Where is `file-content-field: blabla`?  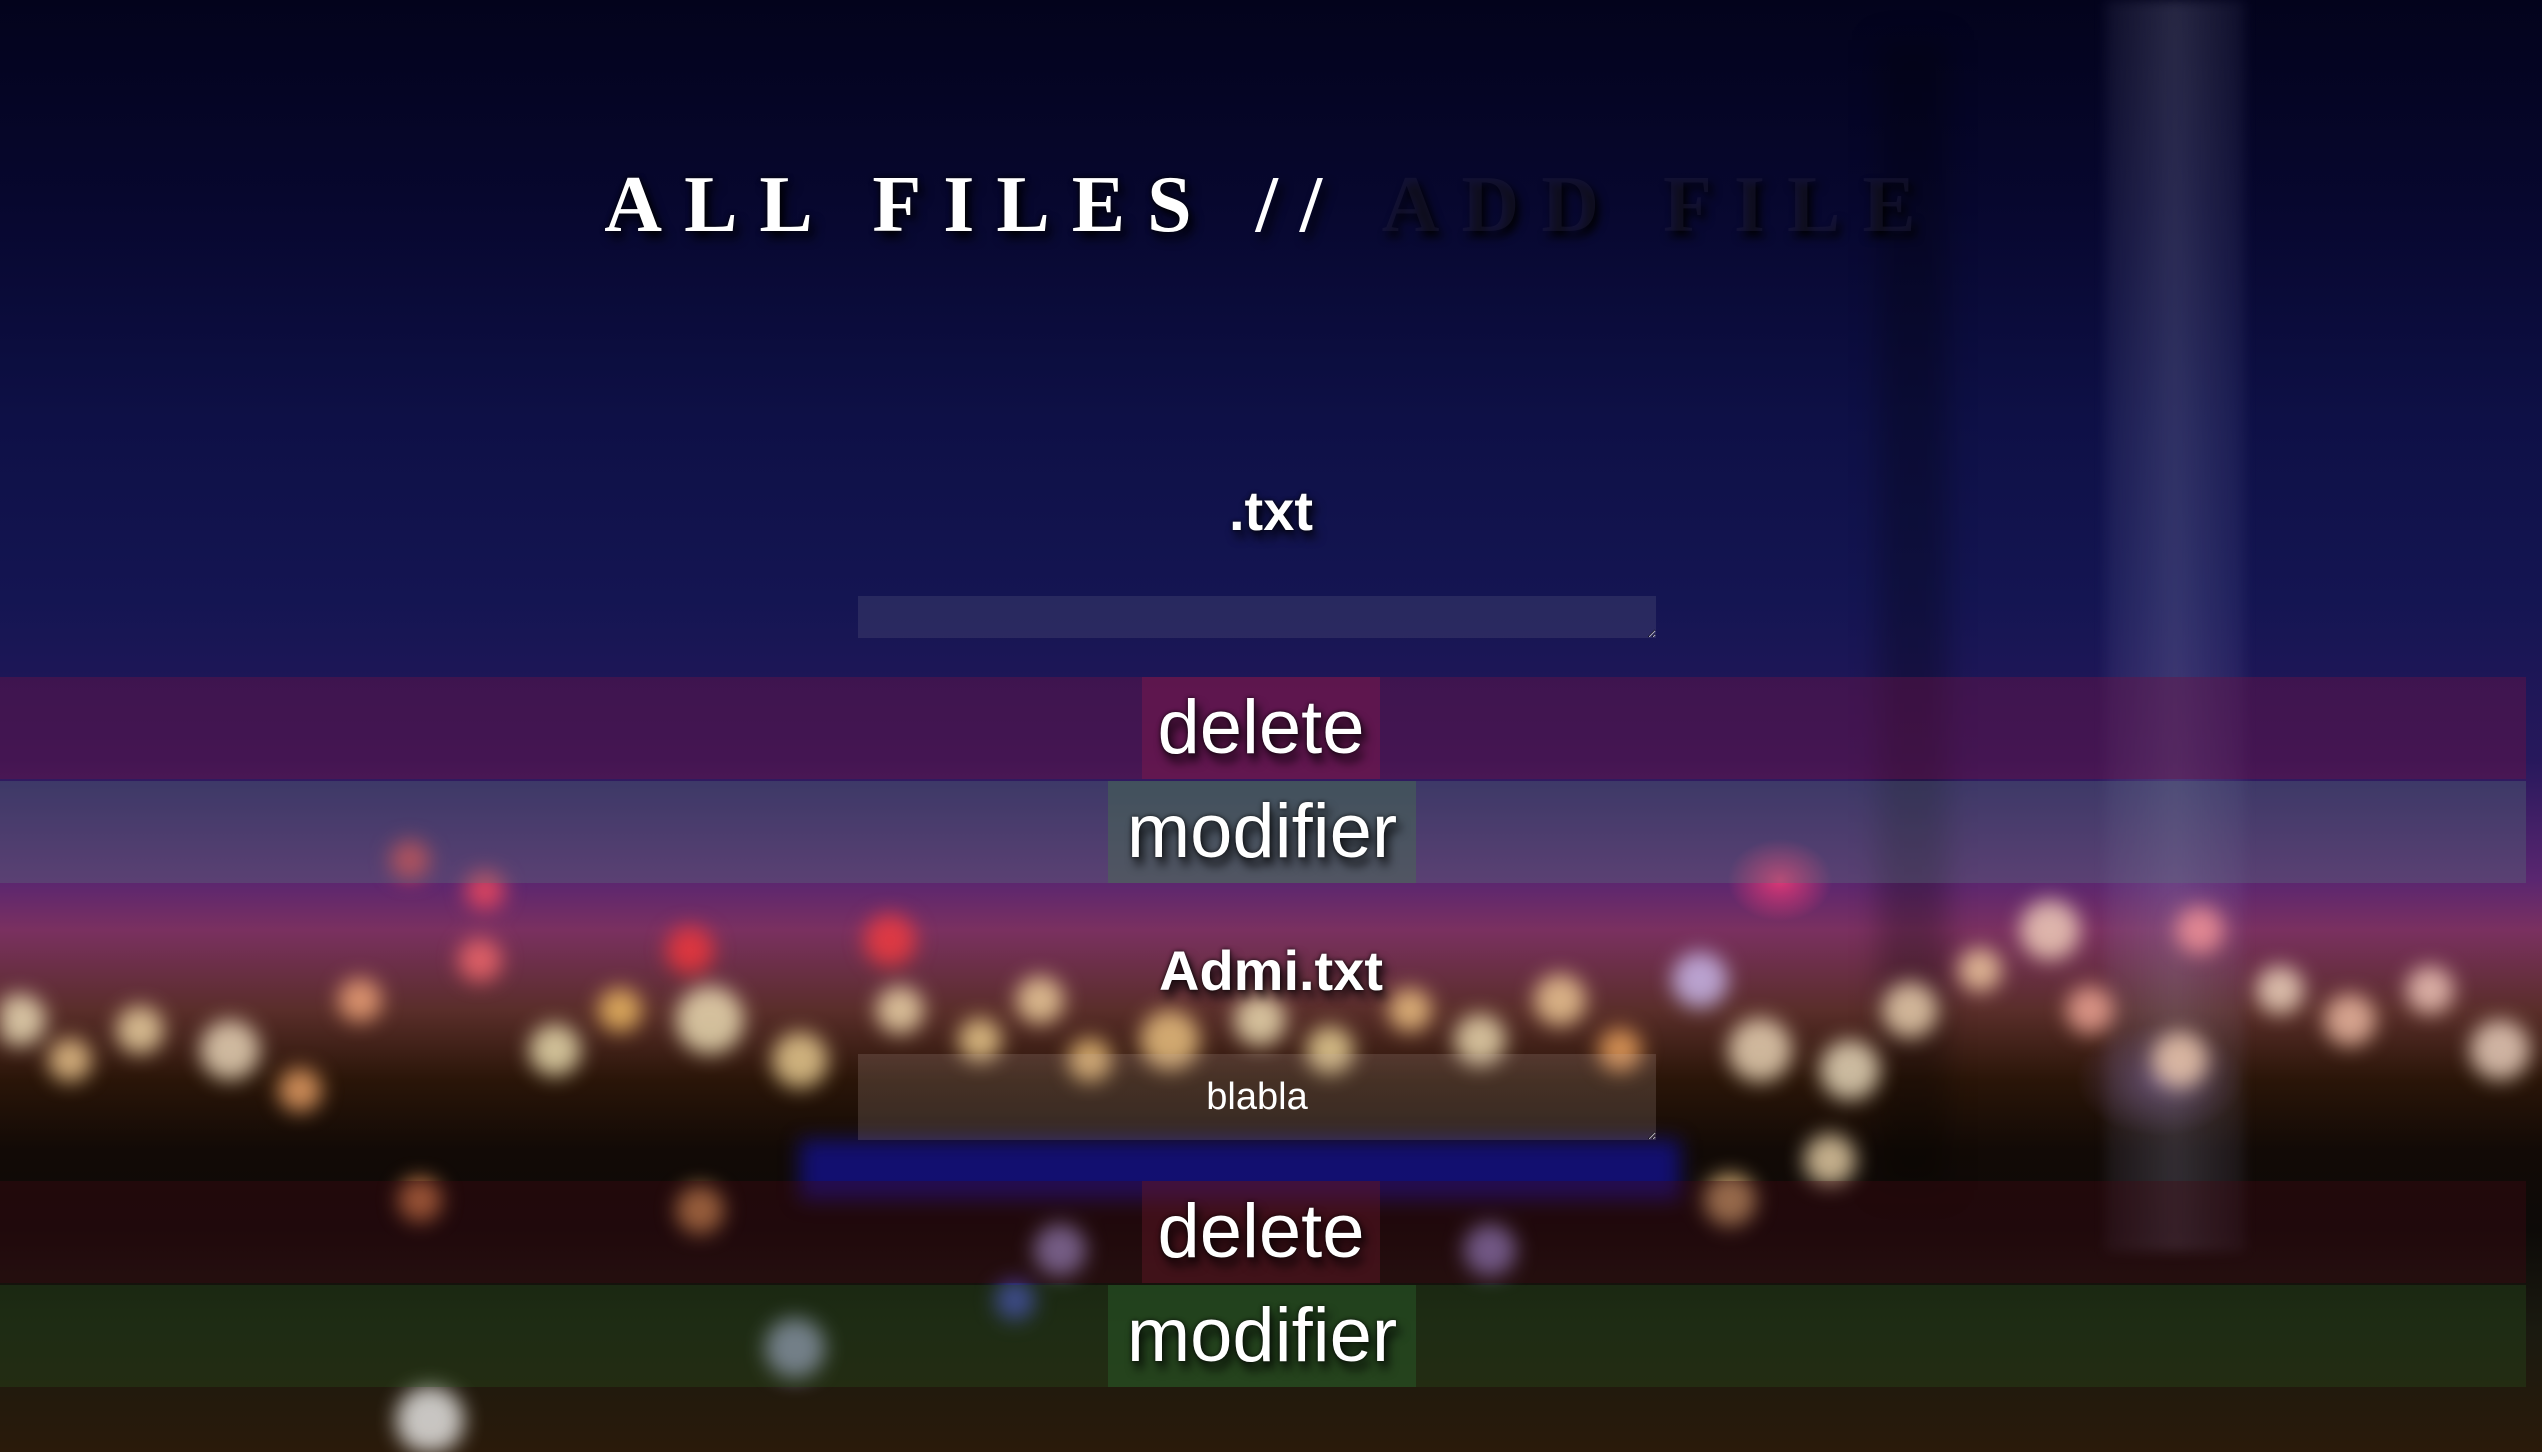
file-content-field: blabla is located at coordinates (1257, 1097).